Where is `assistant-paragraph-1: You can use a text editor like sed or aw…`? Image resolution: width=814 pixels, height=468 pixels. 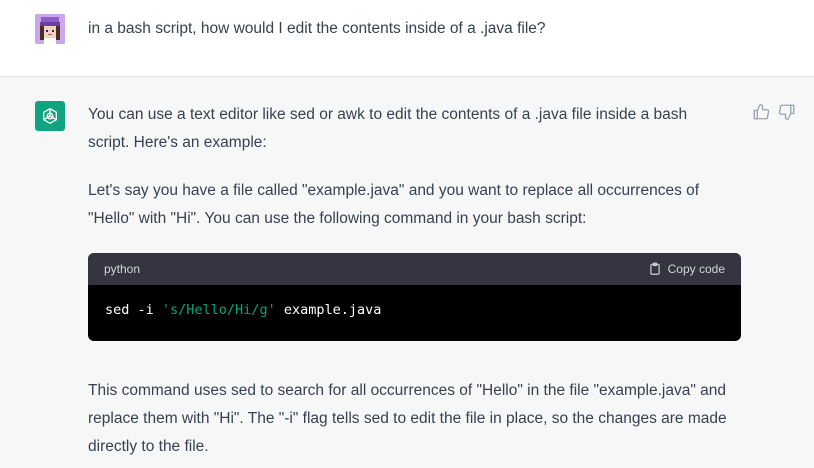
assistant-paragraph-1: You can use a text editor like sed or aw… is located at coordinates (388, 128).